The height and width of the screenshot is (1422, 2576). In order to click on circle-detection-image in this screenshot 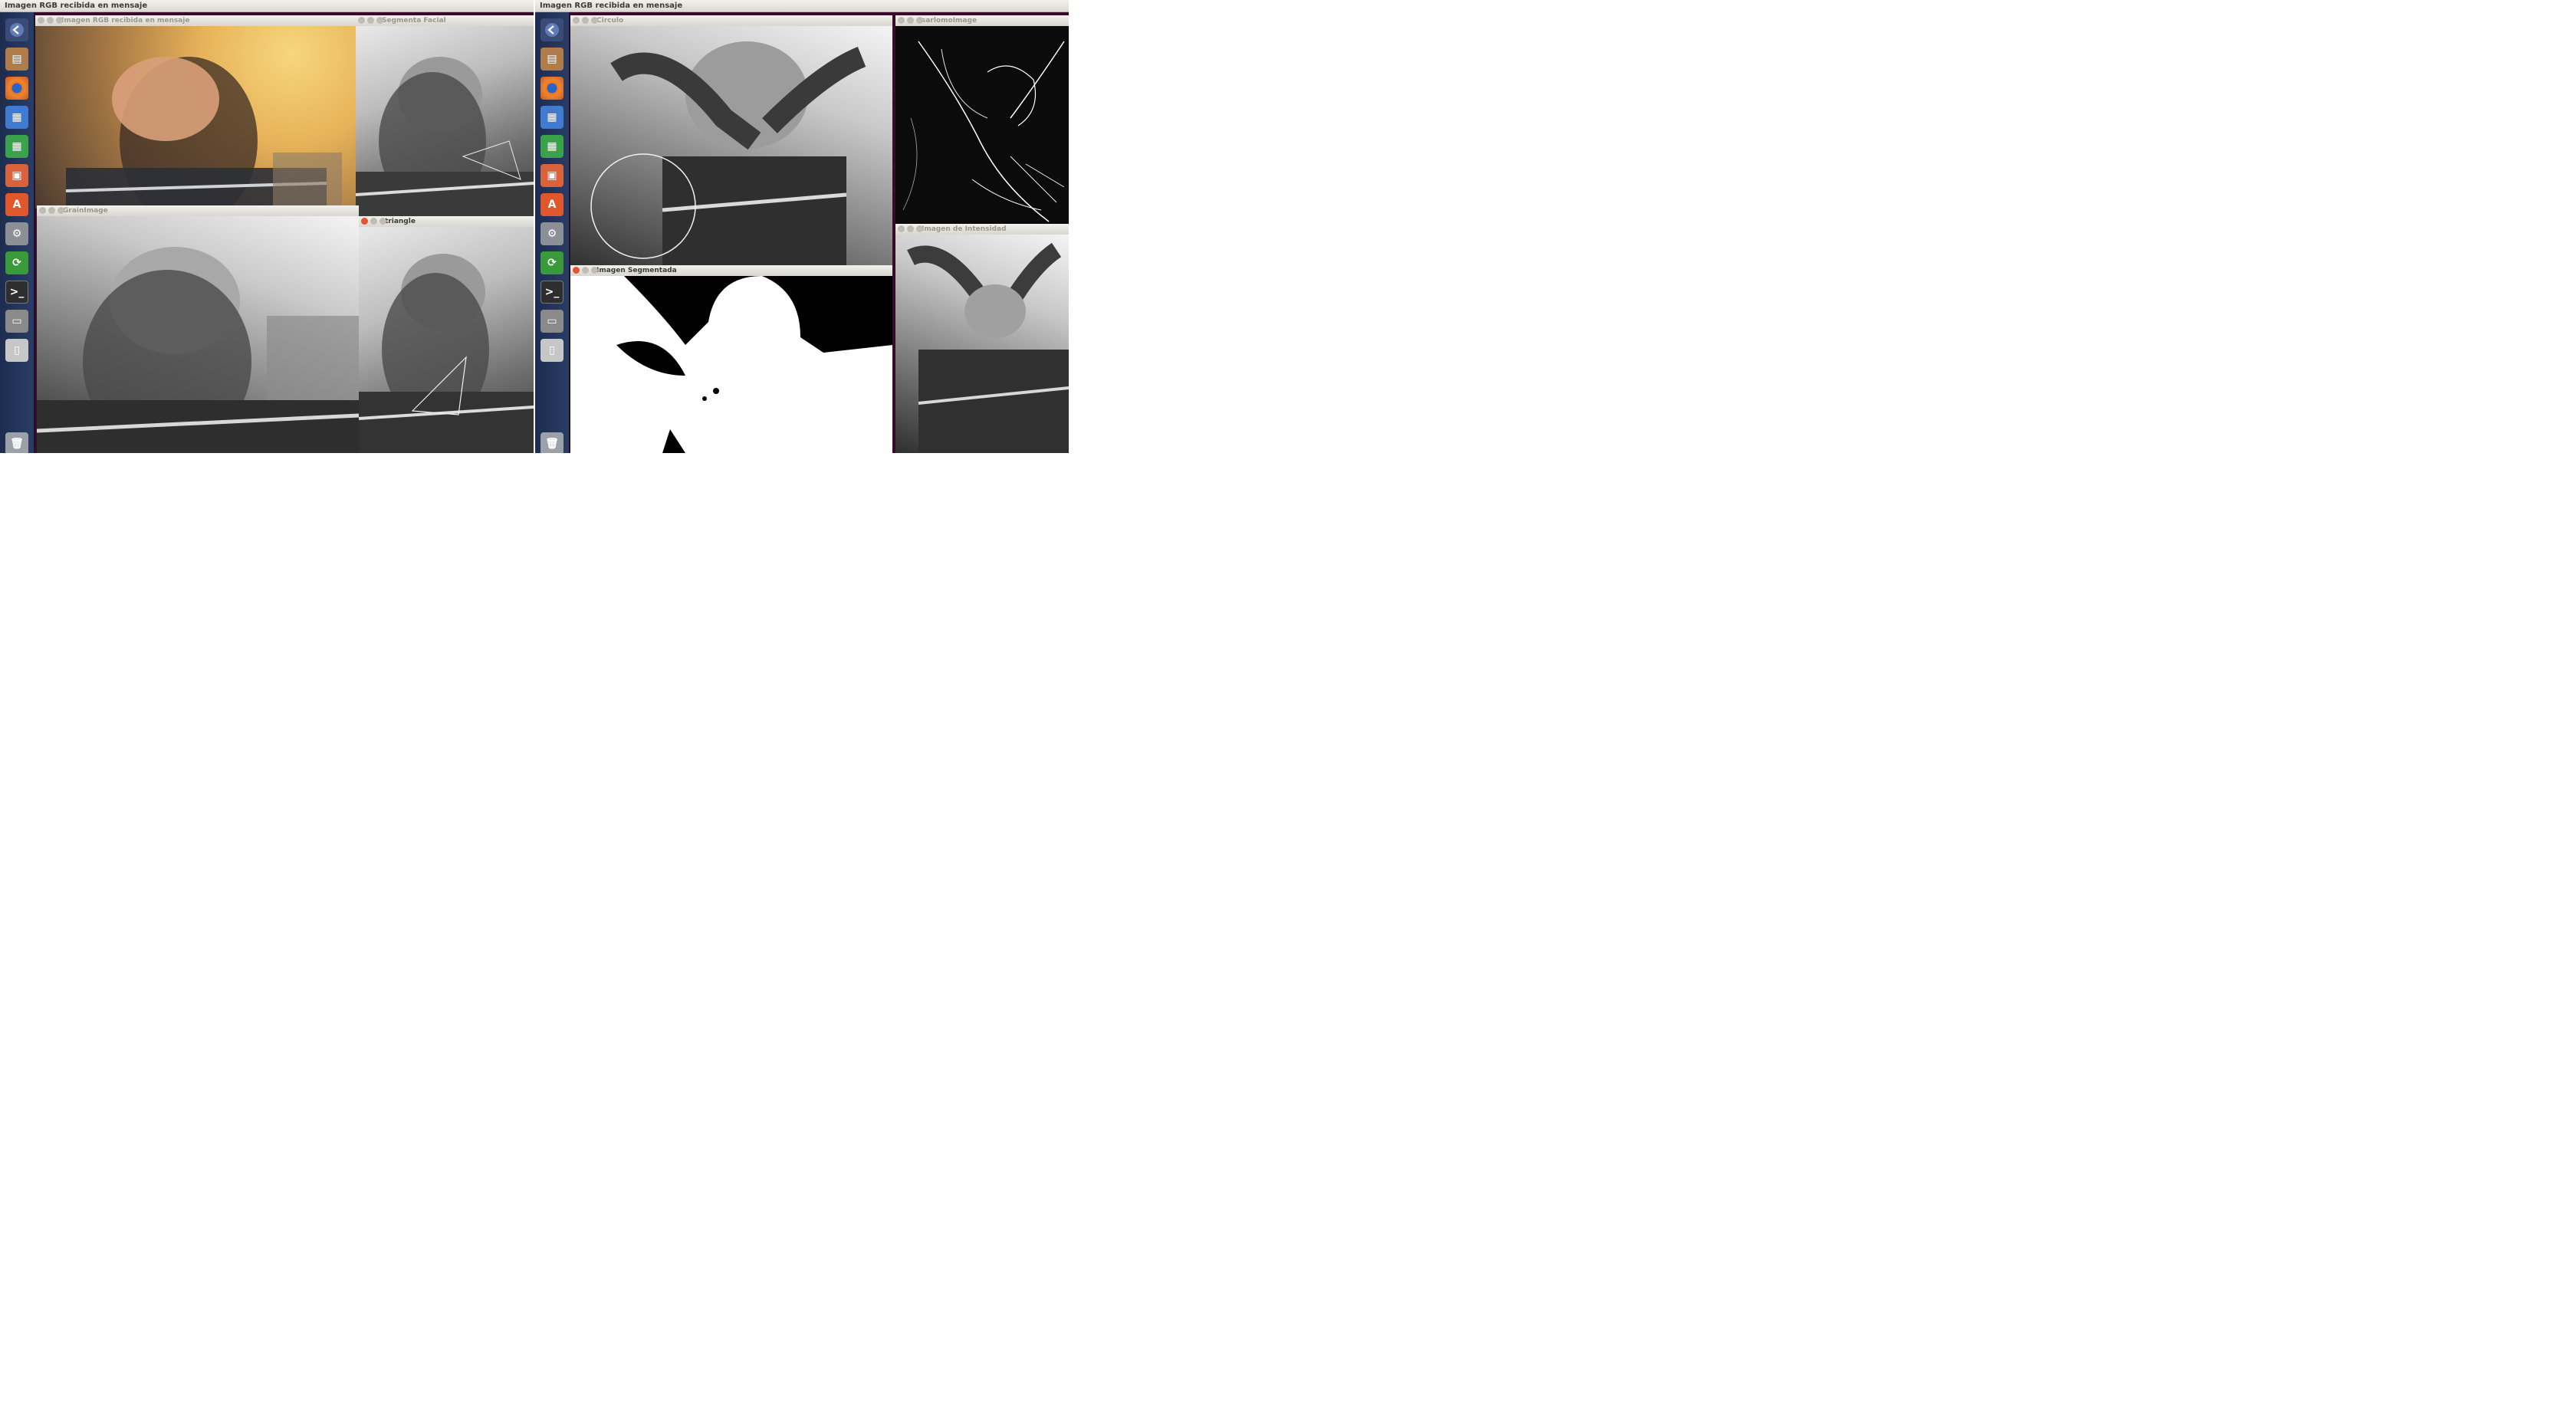, I will do `click(731, 147)`.